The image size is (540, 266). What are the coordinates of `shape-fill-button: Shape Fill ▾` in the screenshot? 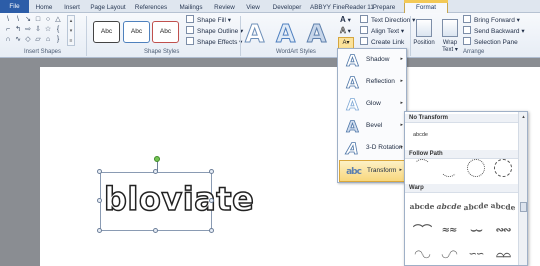 It's located at (208, 20).